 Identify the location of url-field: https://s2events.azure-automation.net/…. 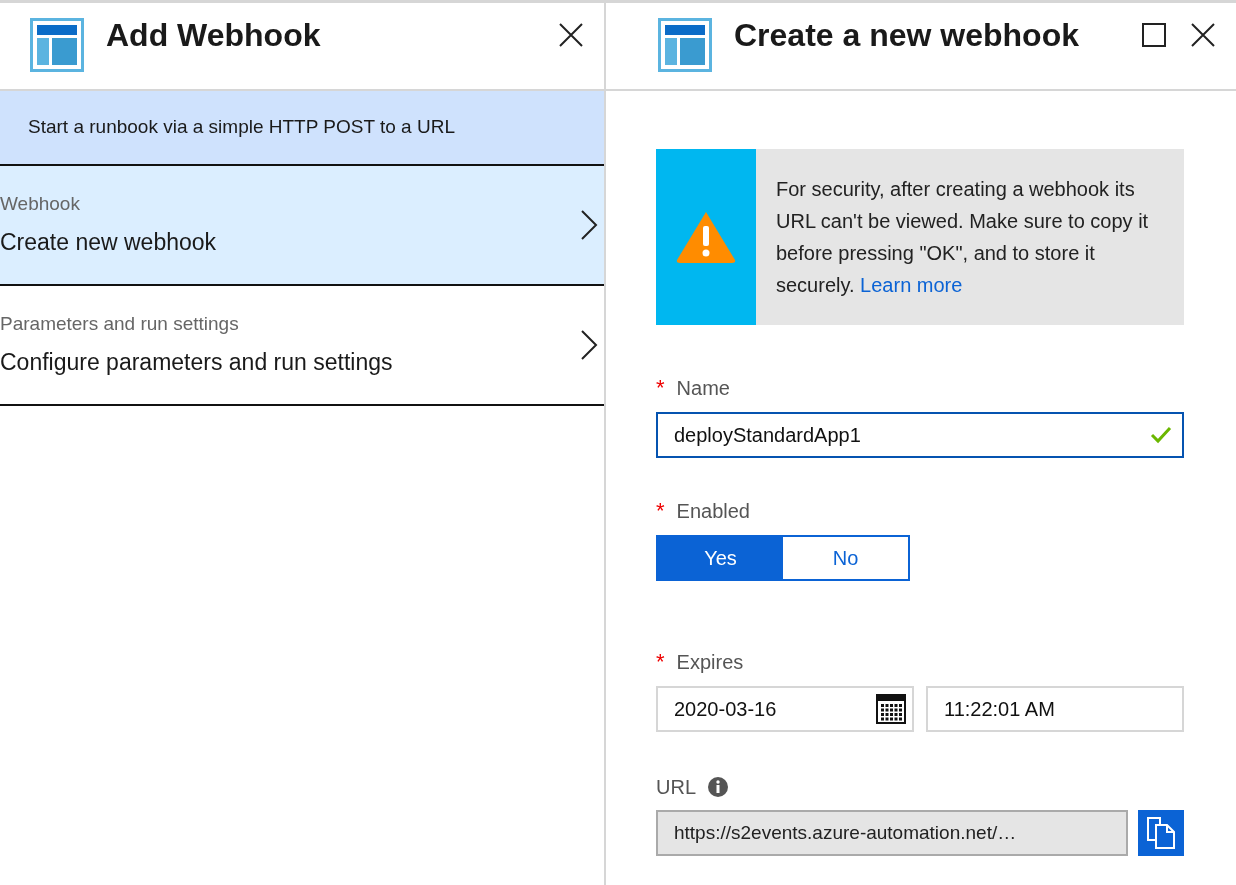
(892, 833).